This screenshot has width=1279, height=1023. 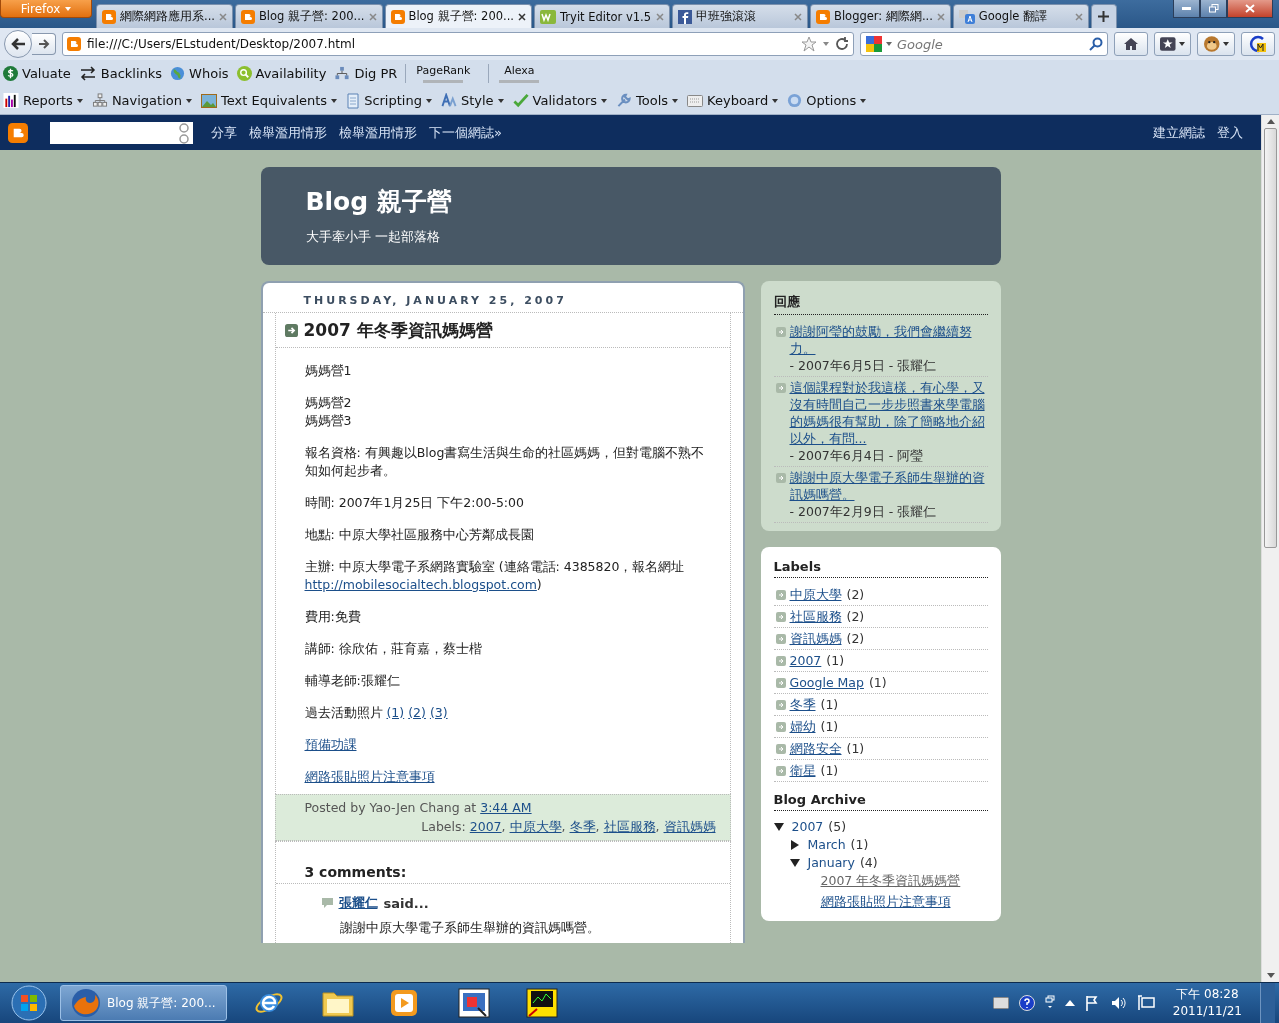 What do you see at coordinates (802, 770) in the screenshot?
I see `label-link: 衛星` at bounding box center [802, 770].